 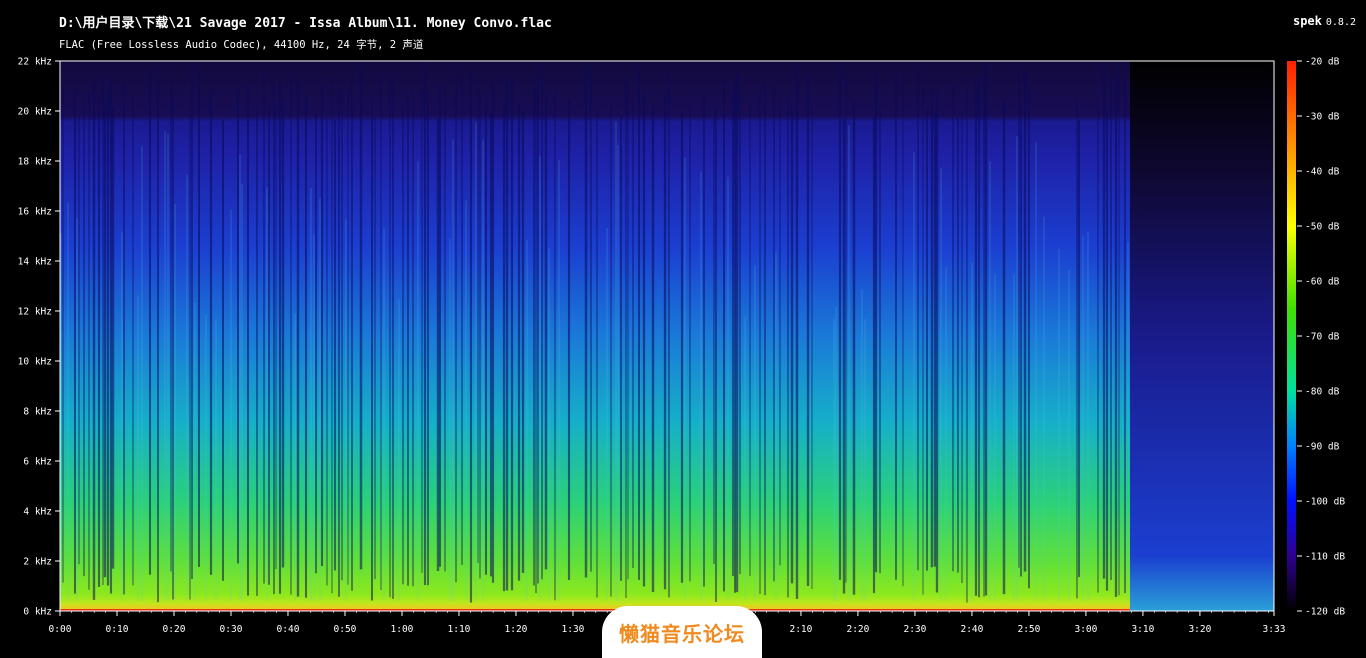 I want to click on frequency-tick-label: 14 kHz, so click(x=35, y=262).